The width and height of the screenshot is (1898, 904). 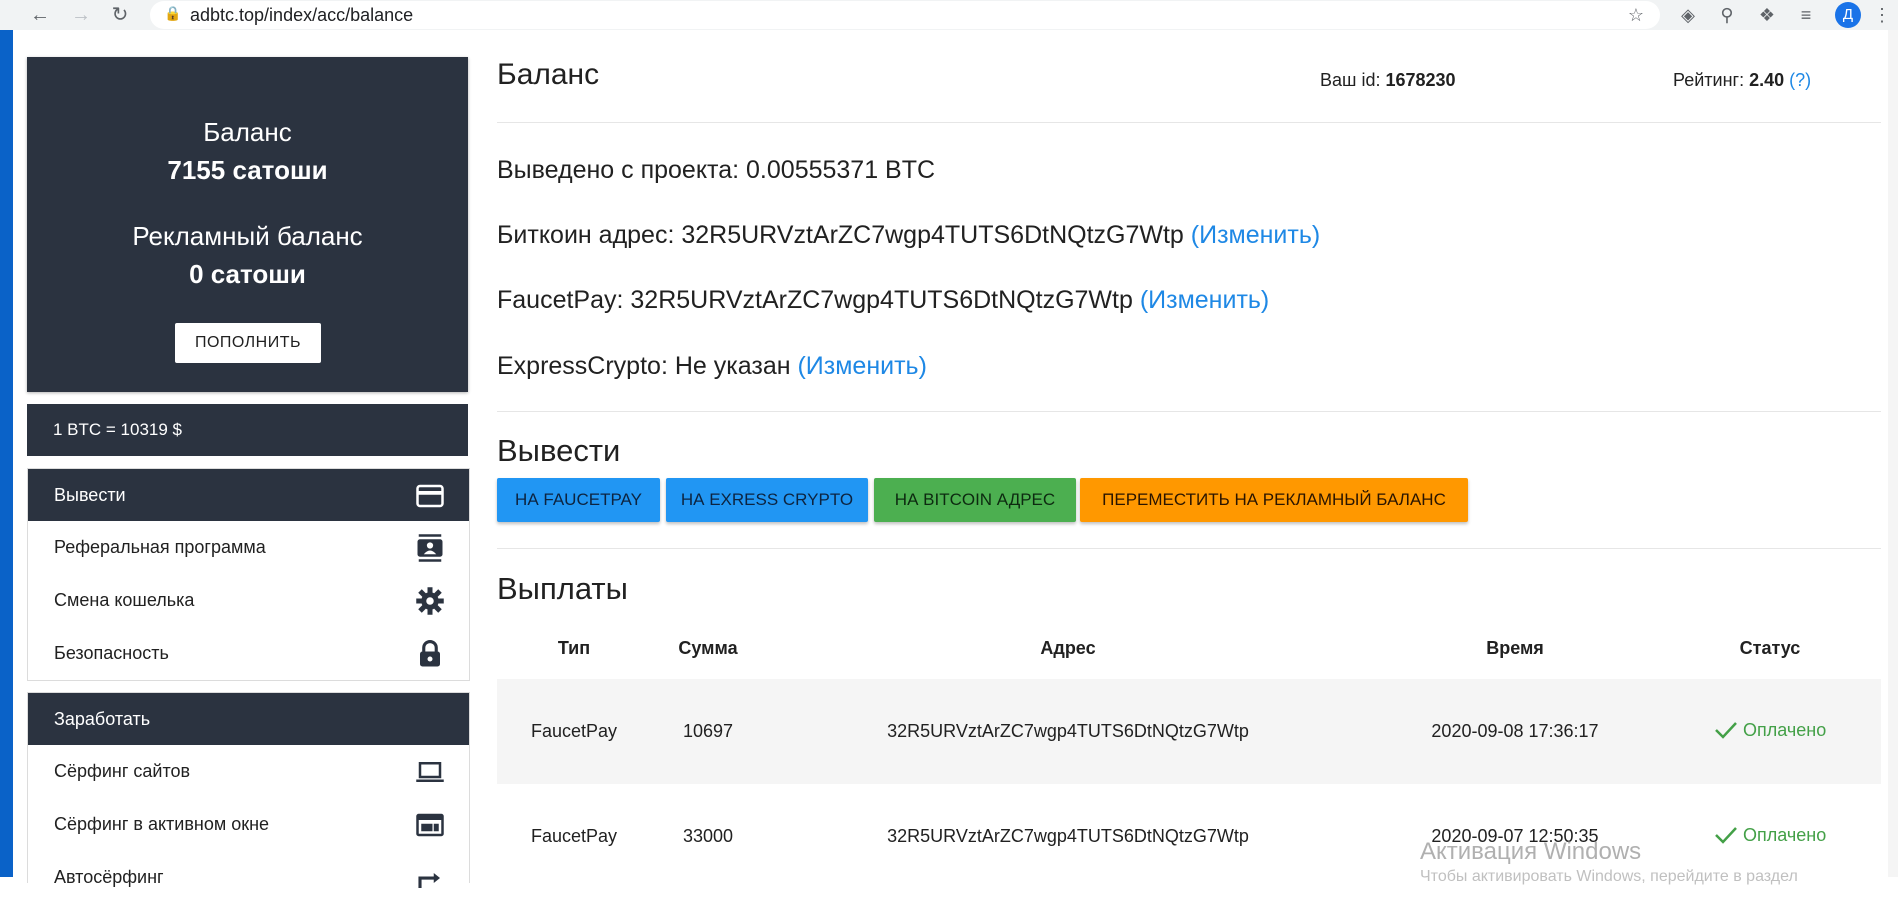 I want to click on laptop-icon, so click(x=430, y=772).